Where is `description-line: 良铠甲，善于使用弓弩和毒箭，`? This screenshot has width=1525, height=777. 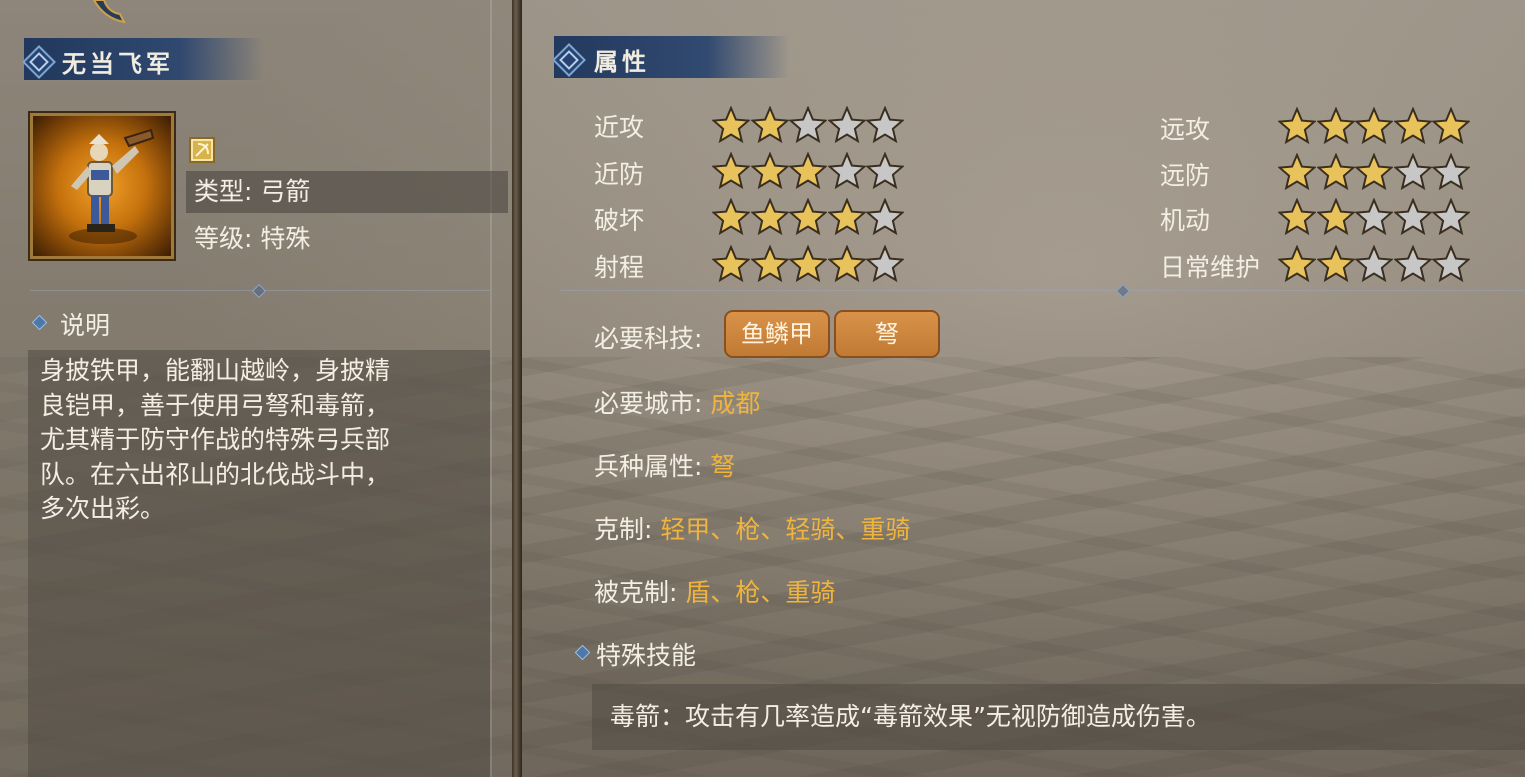 description-line: 良铠甲，善于使用弓弩和毒箭， is located at coordinates (215, 405).